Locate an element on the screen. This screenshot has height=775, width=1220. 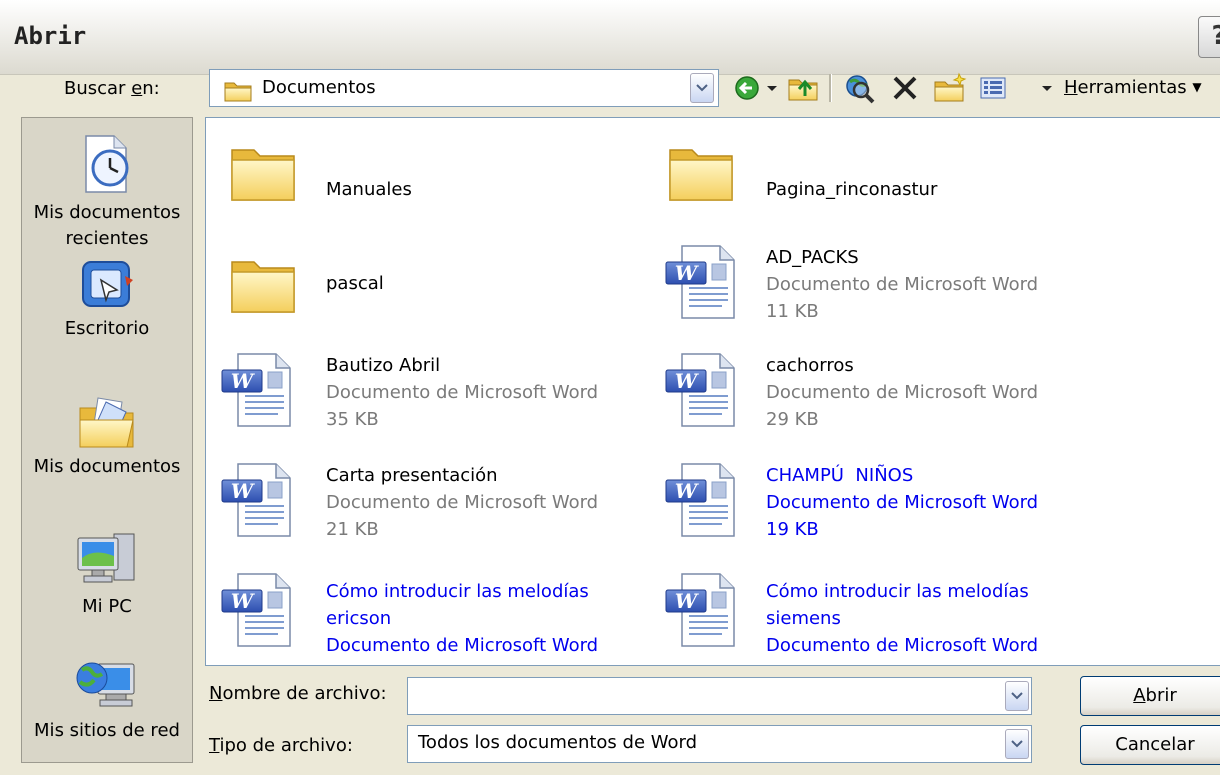
place-recent-documents: Mis documentos recientes is located at coordinates (107, 192).